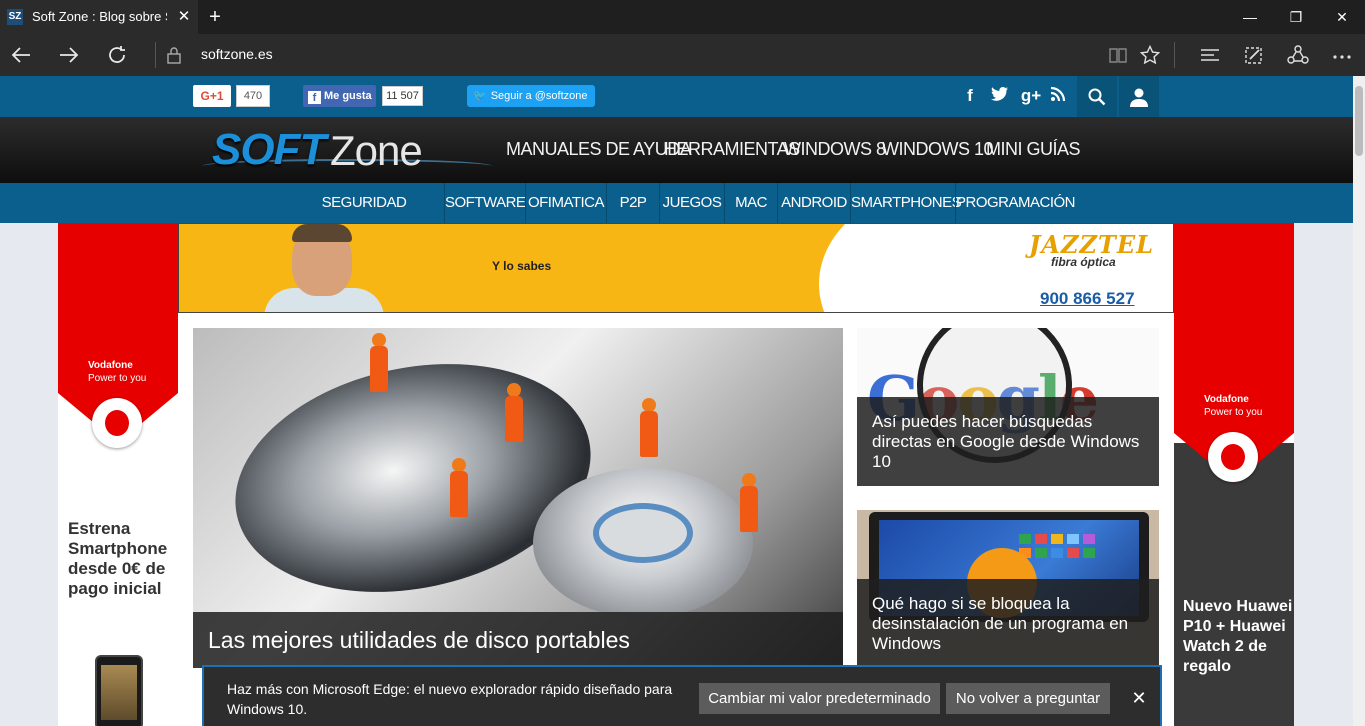 The width and height of the screenshot is (1365, 726). Describe the element at coordinates (348, 96) in the screenshot. I see `facebook-like-label: Me gusta` at that location.